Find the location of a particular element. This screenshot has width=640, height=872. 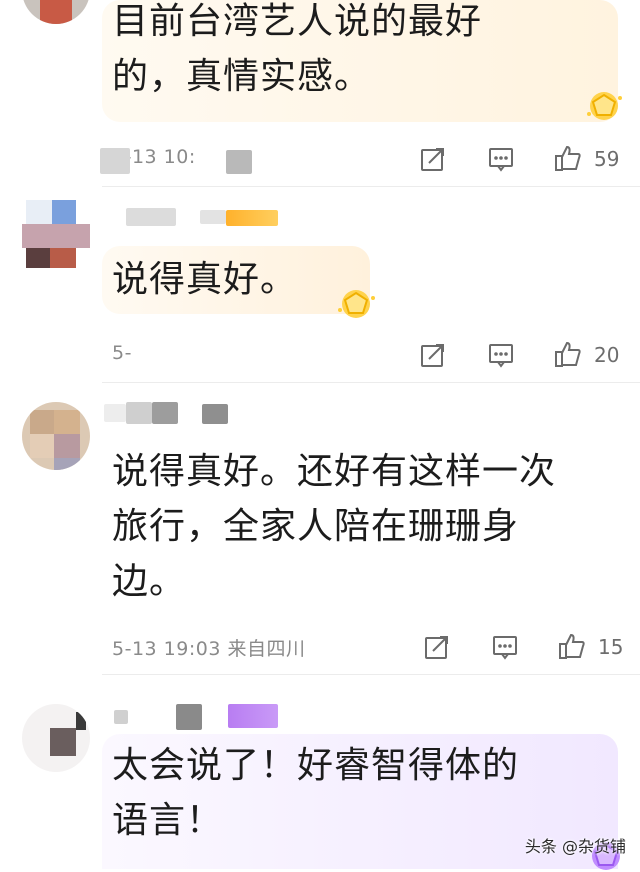

comment-text: 太会说了！好睿智得体的 语言！ is located at coordinates (316, 793).